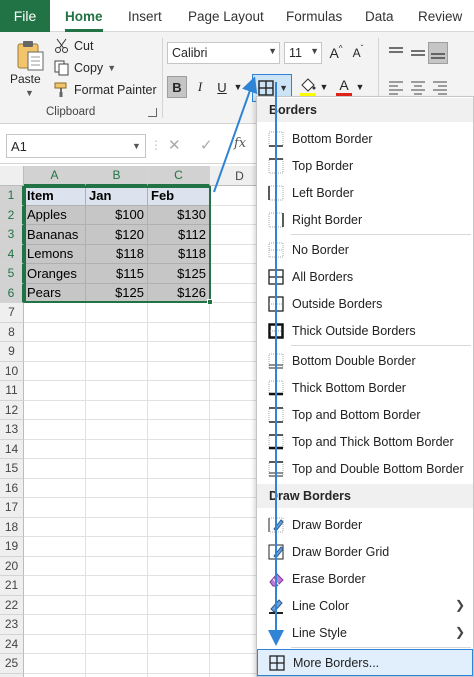 The height and width of the screenshot is (677, 474). Describe the element at coordinates (55, 254) in the screenshot. I see `cell-a4: Lemons` at that location.